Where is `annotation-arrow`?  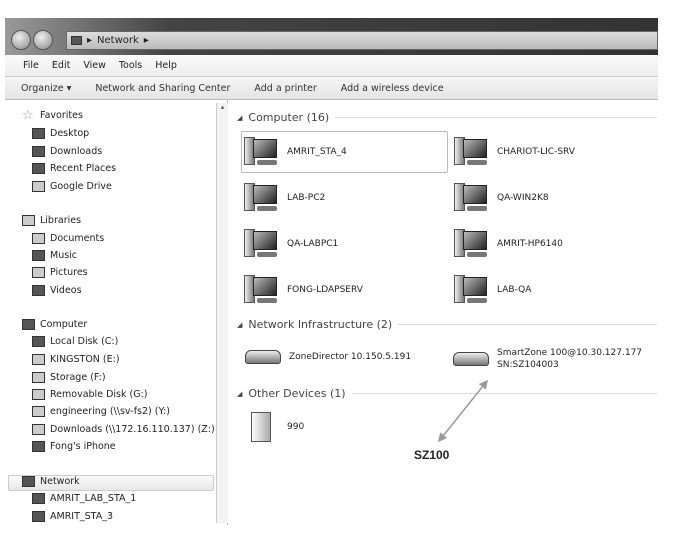 annotation-arrow is located at coordinates (463, 411).